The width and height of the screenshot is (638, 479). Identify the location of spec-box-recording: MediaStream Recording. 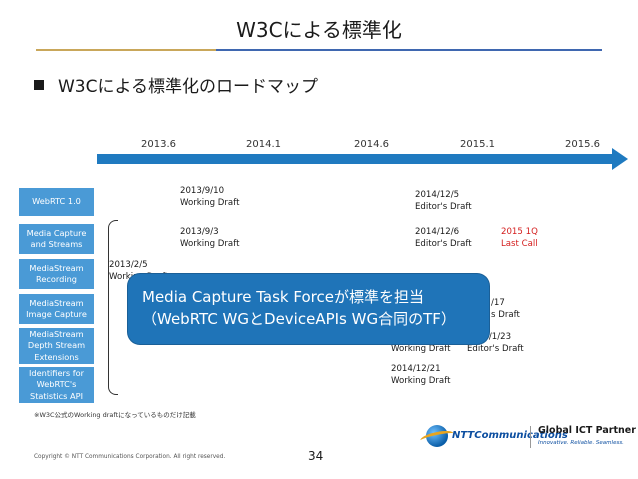
(56, 274).